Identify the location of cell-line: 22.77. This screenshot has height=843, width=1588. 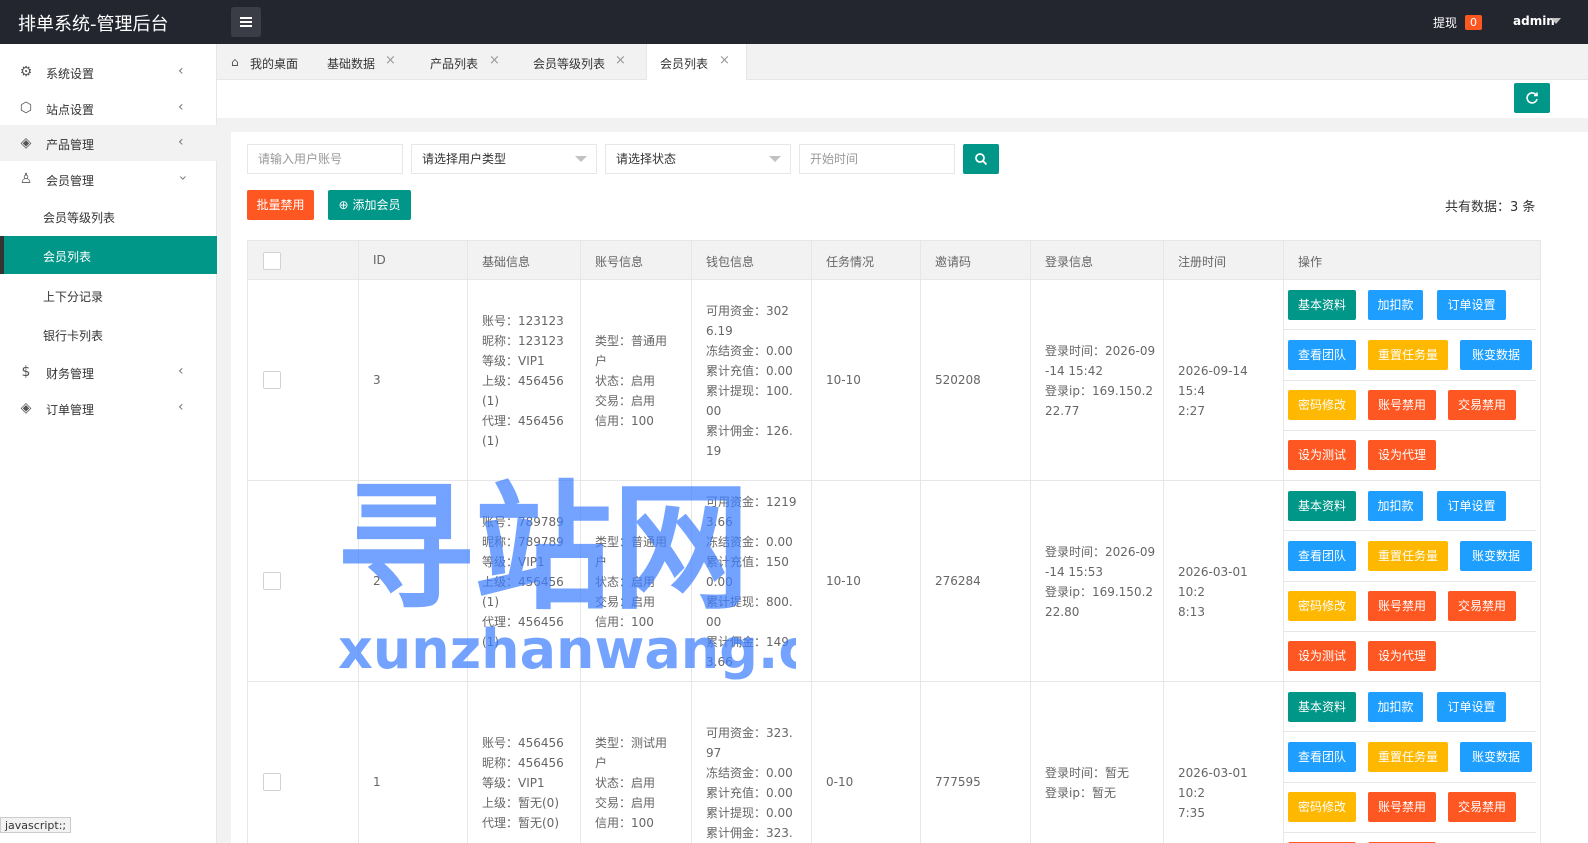
(1062, 410).